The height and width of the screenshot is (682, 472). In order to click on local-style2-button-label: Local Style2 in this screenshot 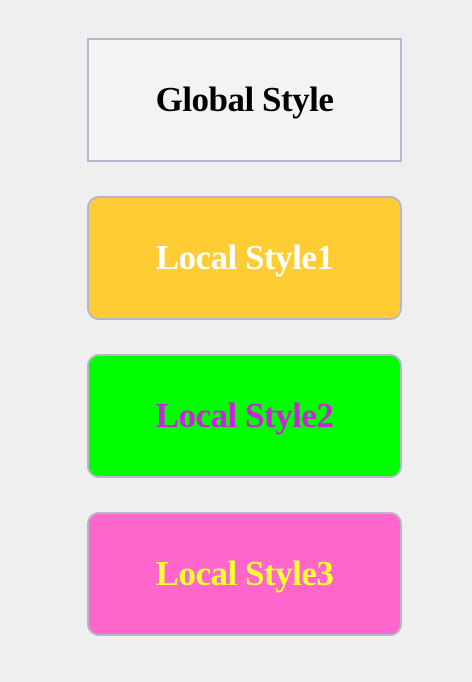, I will do `click(244, 415)`.